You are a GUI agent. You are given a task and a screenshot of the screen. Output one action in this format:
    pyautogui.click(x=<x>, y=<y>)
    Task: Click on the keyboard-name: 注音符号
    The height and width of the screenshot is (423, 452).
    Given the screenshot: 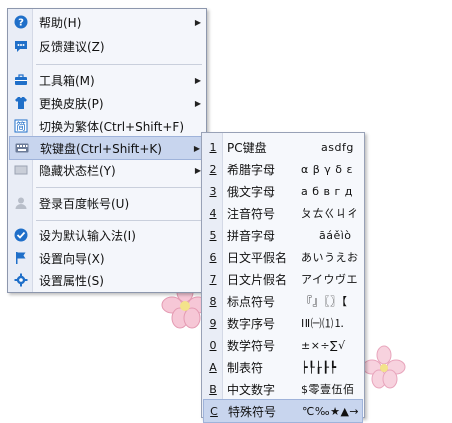 What is the action you would take?
    pyautogui.click(x=251, y=213)
    